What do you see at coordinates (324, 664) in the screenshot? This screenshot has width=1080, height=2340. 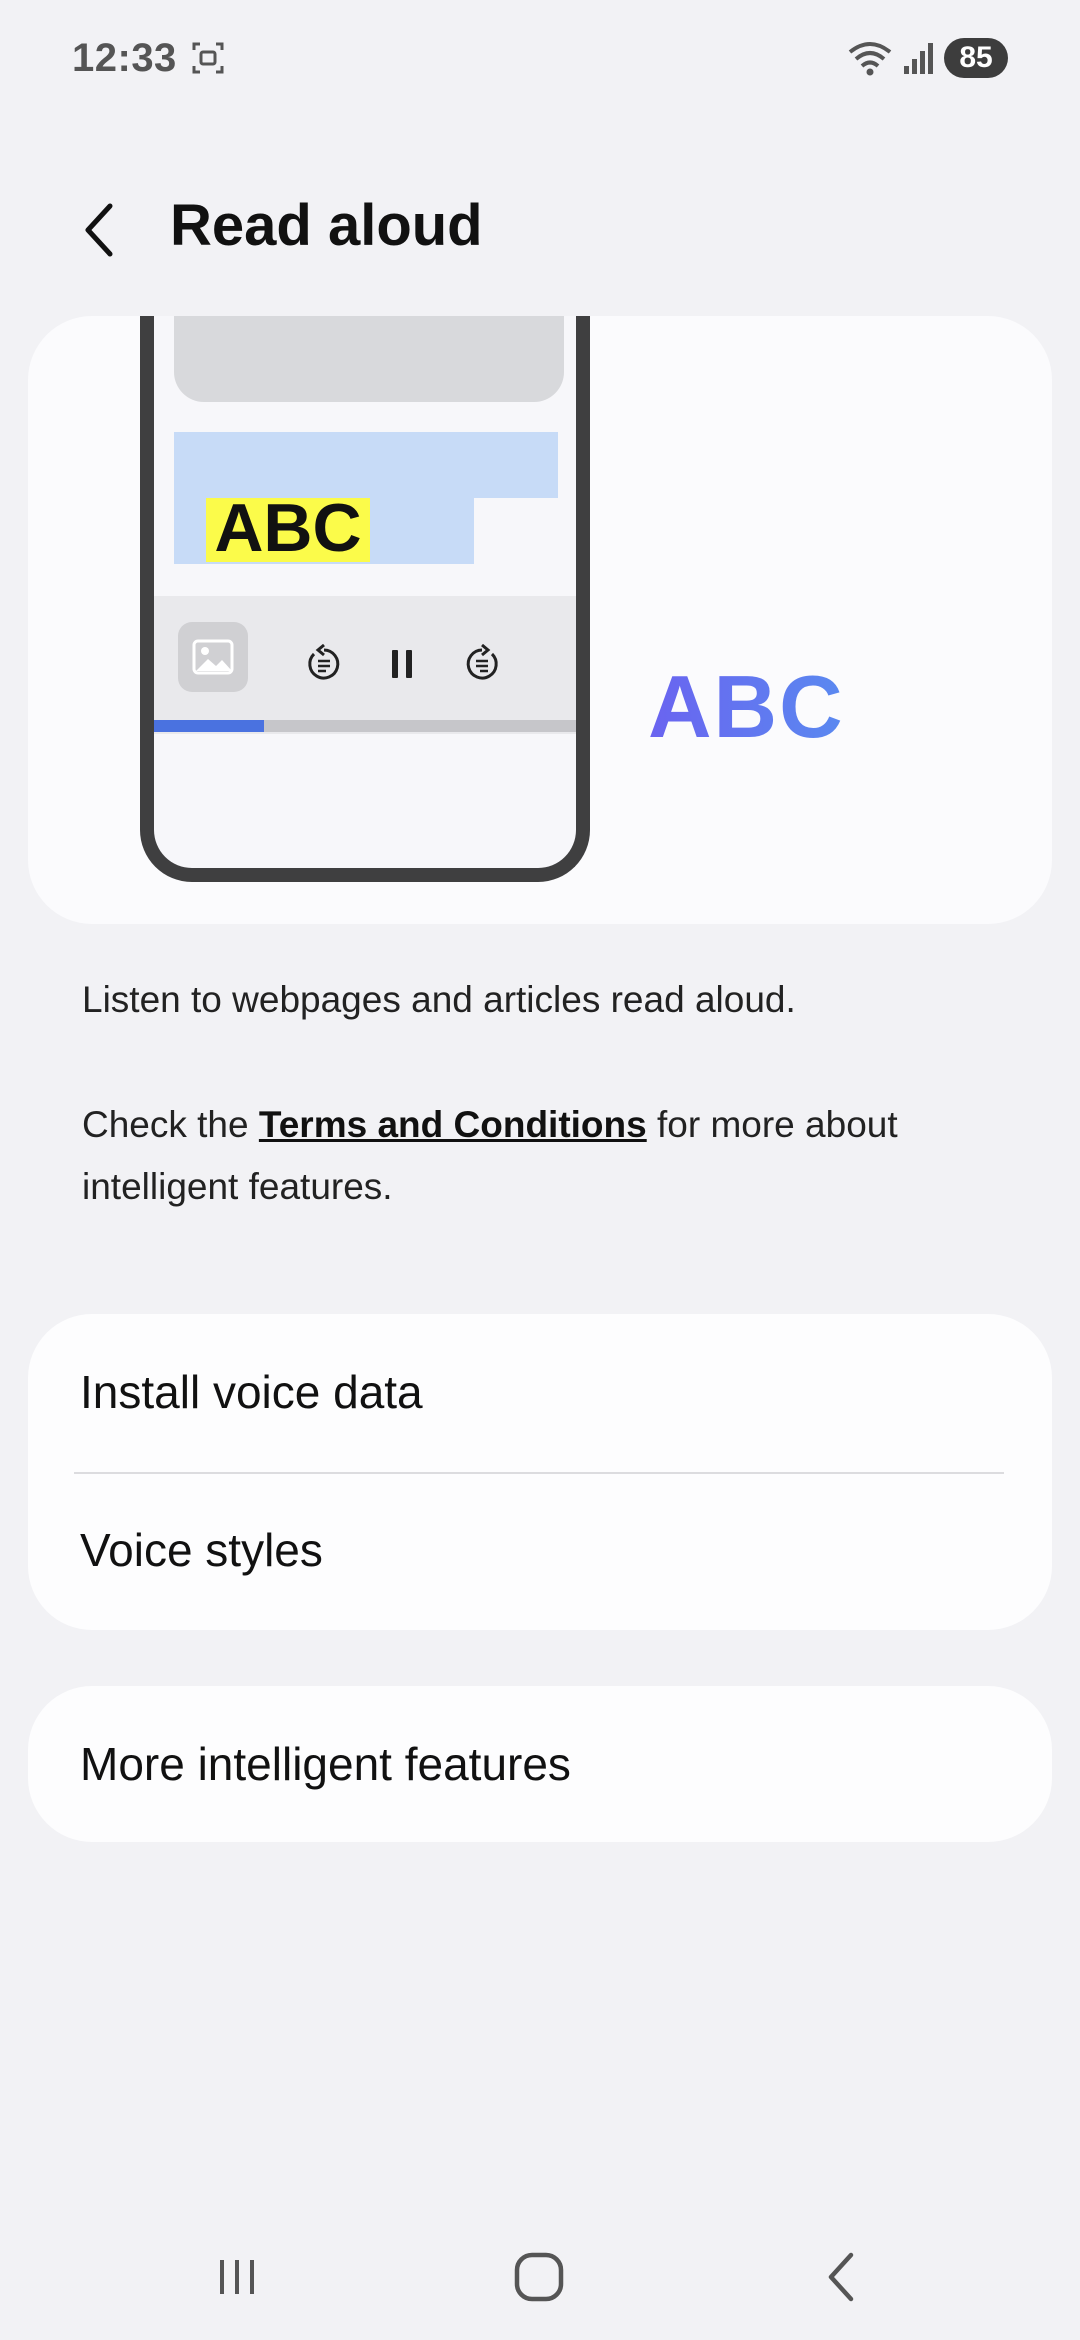 I see `rewind-icon` at bounding box center [324, 664].